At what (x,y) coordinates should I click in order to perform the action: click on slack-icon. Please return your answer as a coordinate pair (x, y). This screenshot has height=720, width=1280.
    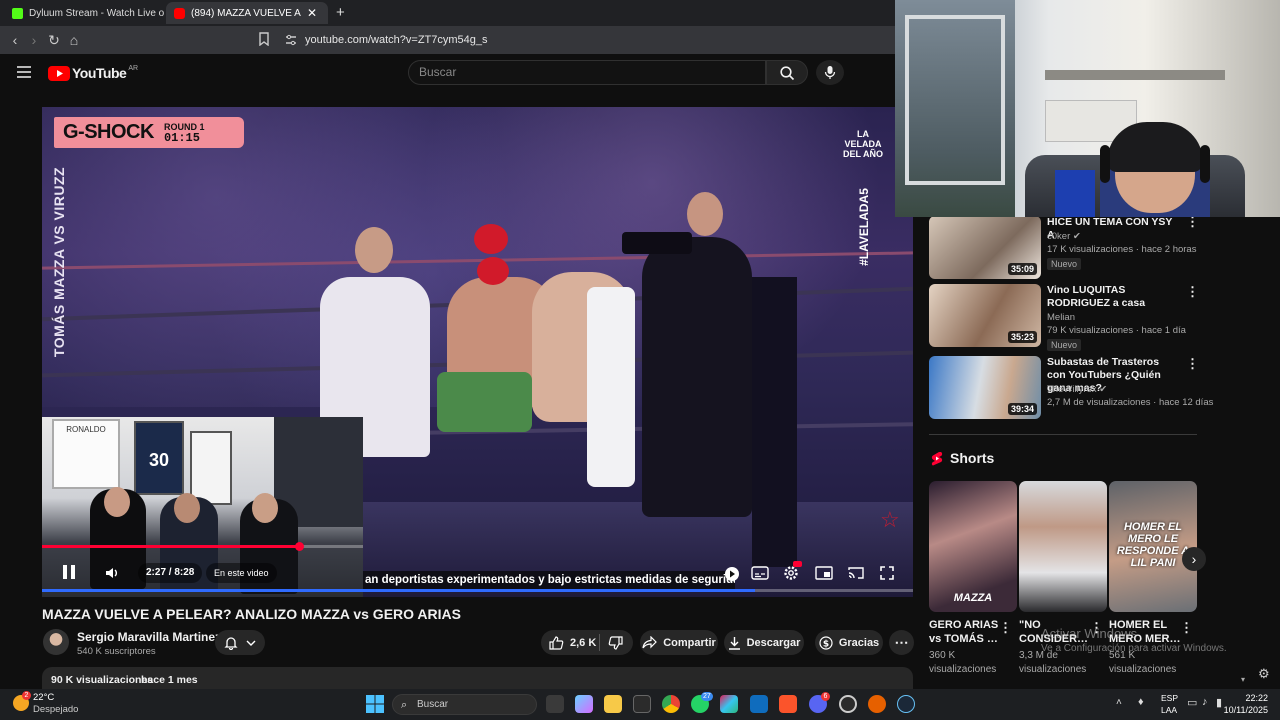
    Looking at the image, I should click on (729, 704).